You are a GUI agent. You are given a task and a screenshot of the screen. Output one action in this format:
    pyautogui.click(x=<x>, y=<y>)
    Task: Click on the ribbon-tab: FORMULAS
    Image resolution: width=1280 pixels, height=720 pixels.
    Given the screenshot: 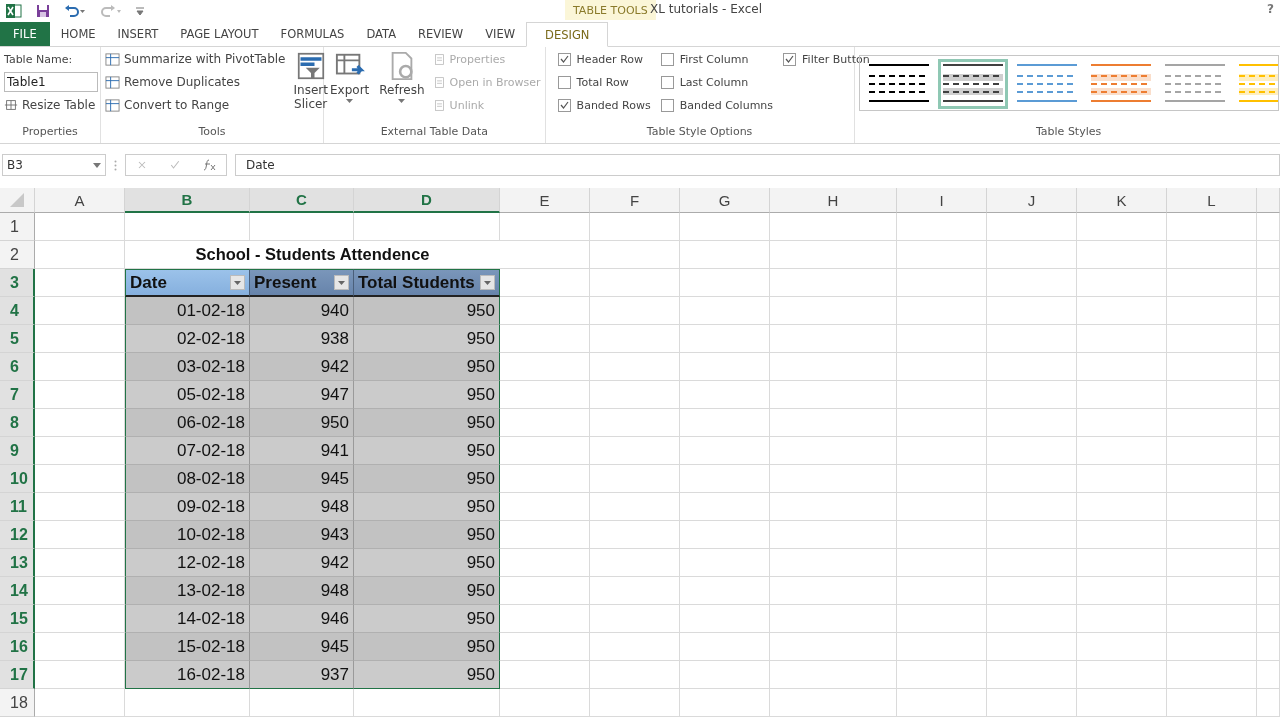 What is the action you would take?
    pyautogui.click(x=312, y=34)
    